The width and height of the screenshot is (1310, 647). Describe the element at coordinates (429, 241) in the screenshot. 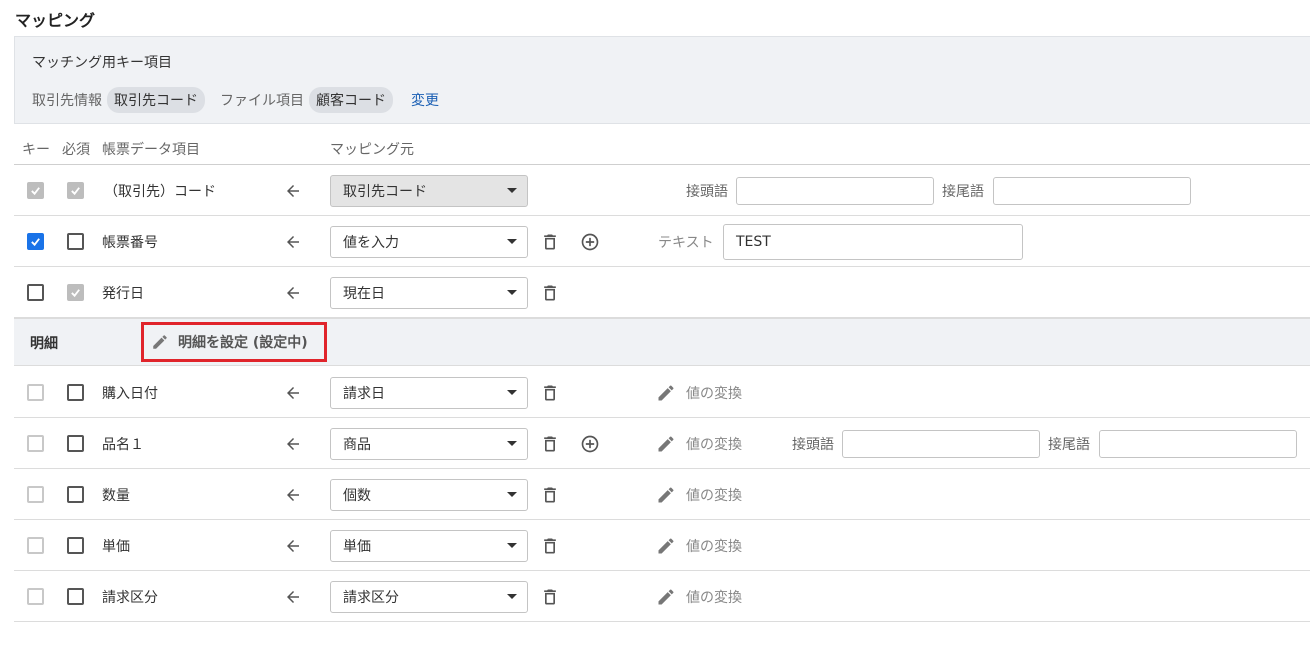

I see `source-select: 値を入力` at that location.